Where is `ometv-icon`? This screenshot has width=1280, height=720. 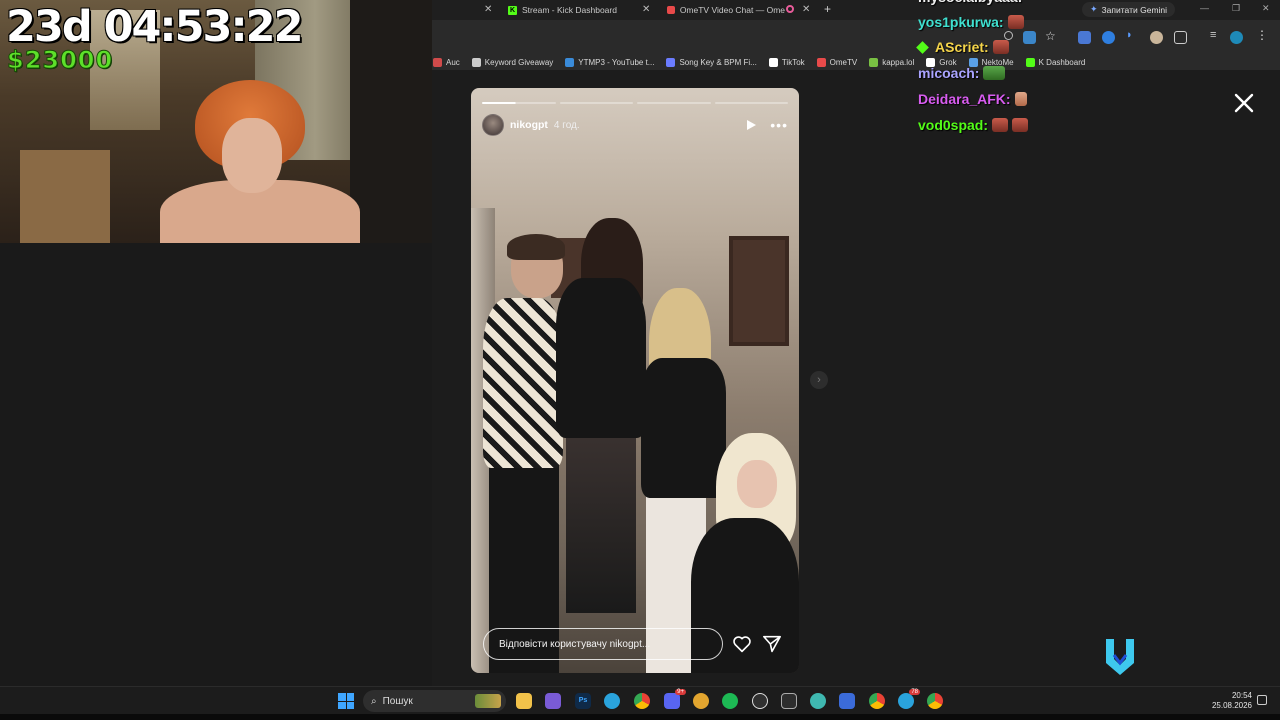 ometv-icon is located at coordinates (821, 62).